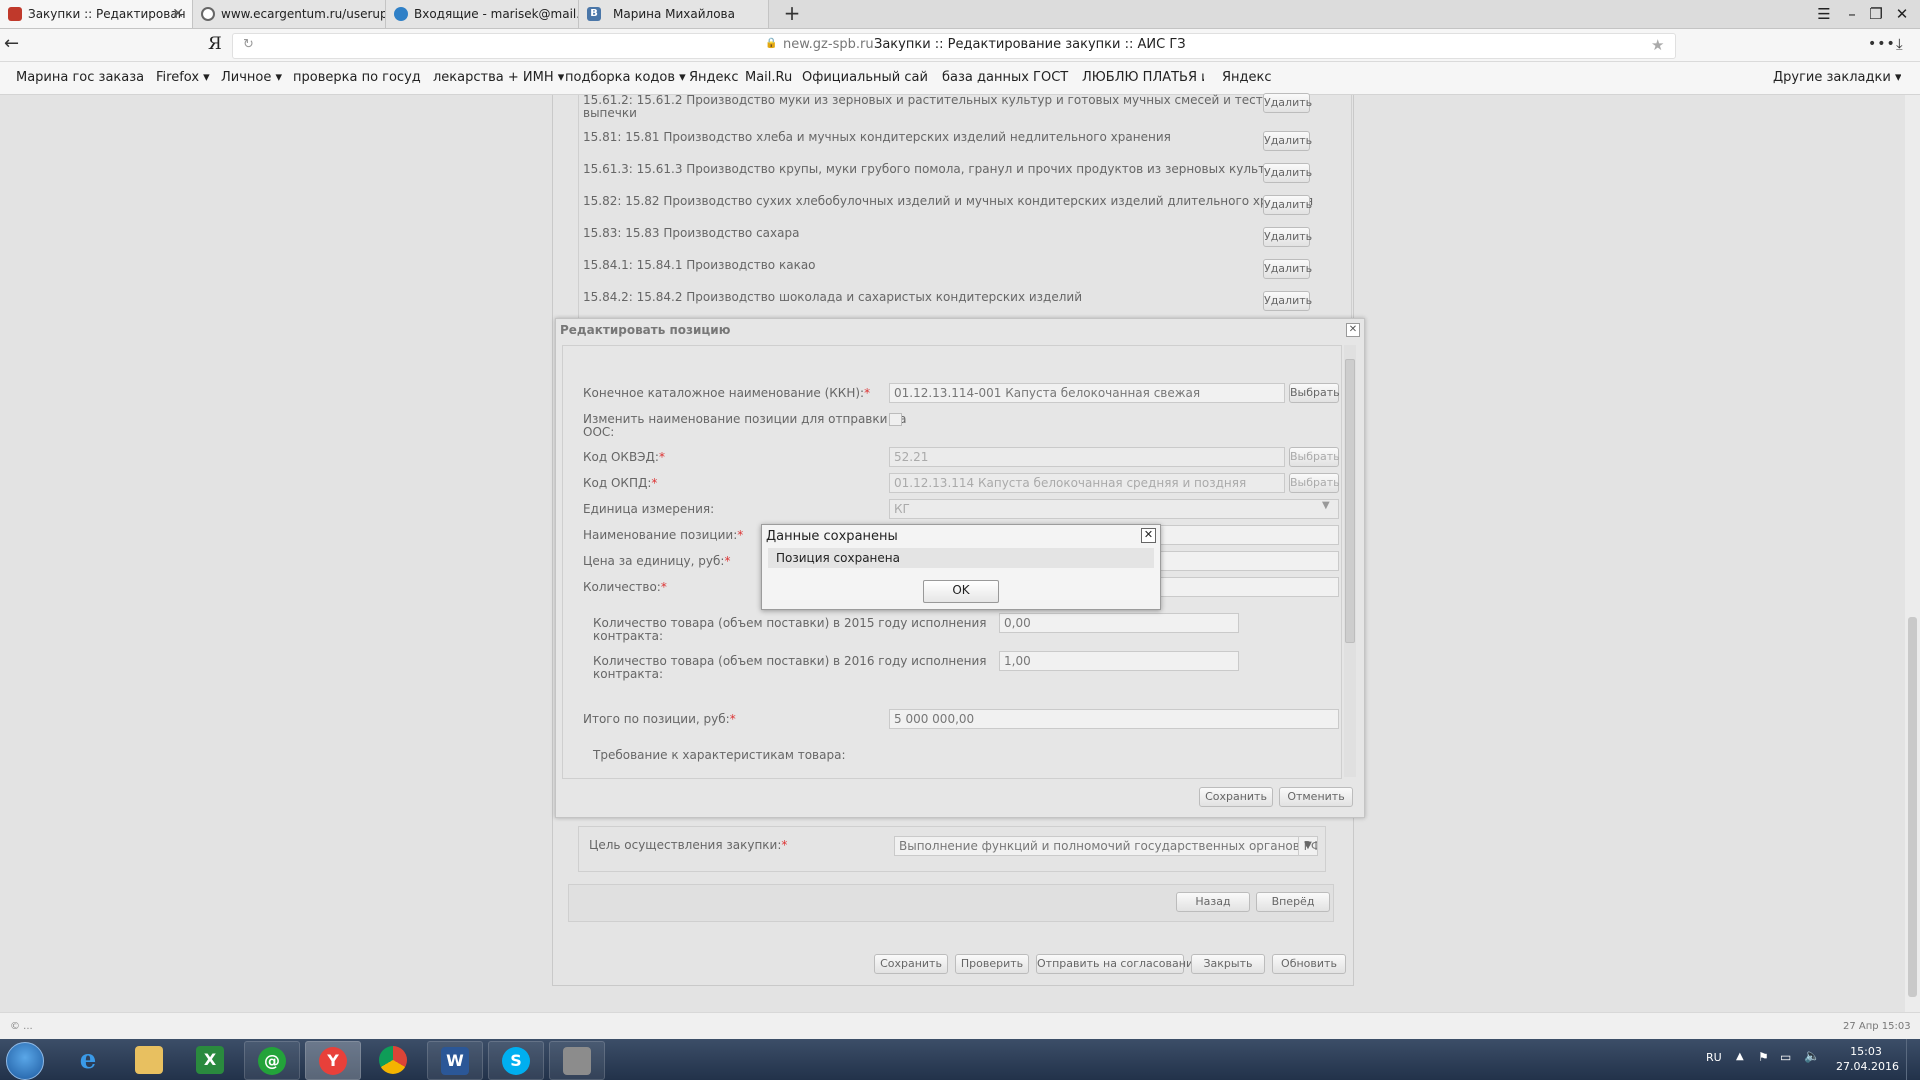 This screenshot has height=1080, width=1920. What do you see at coordinates (865, 77) in the screenshot?
I see `bookmark-item: Официальный сайт З` at bounding box center [865, 77].